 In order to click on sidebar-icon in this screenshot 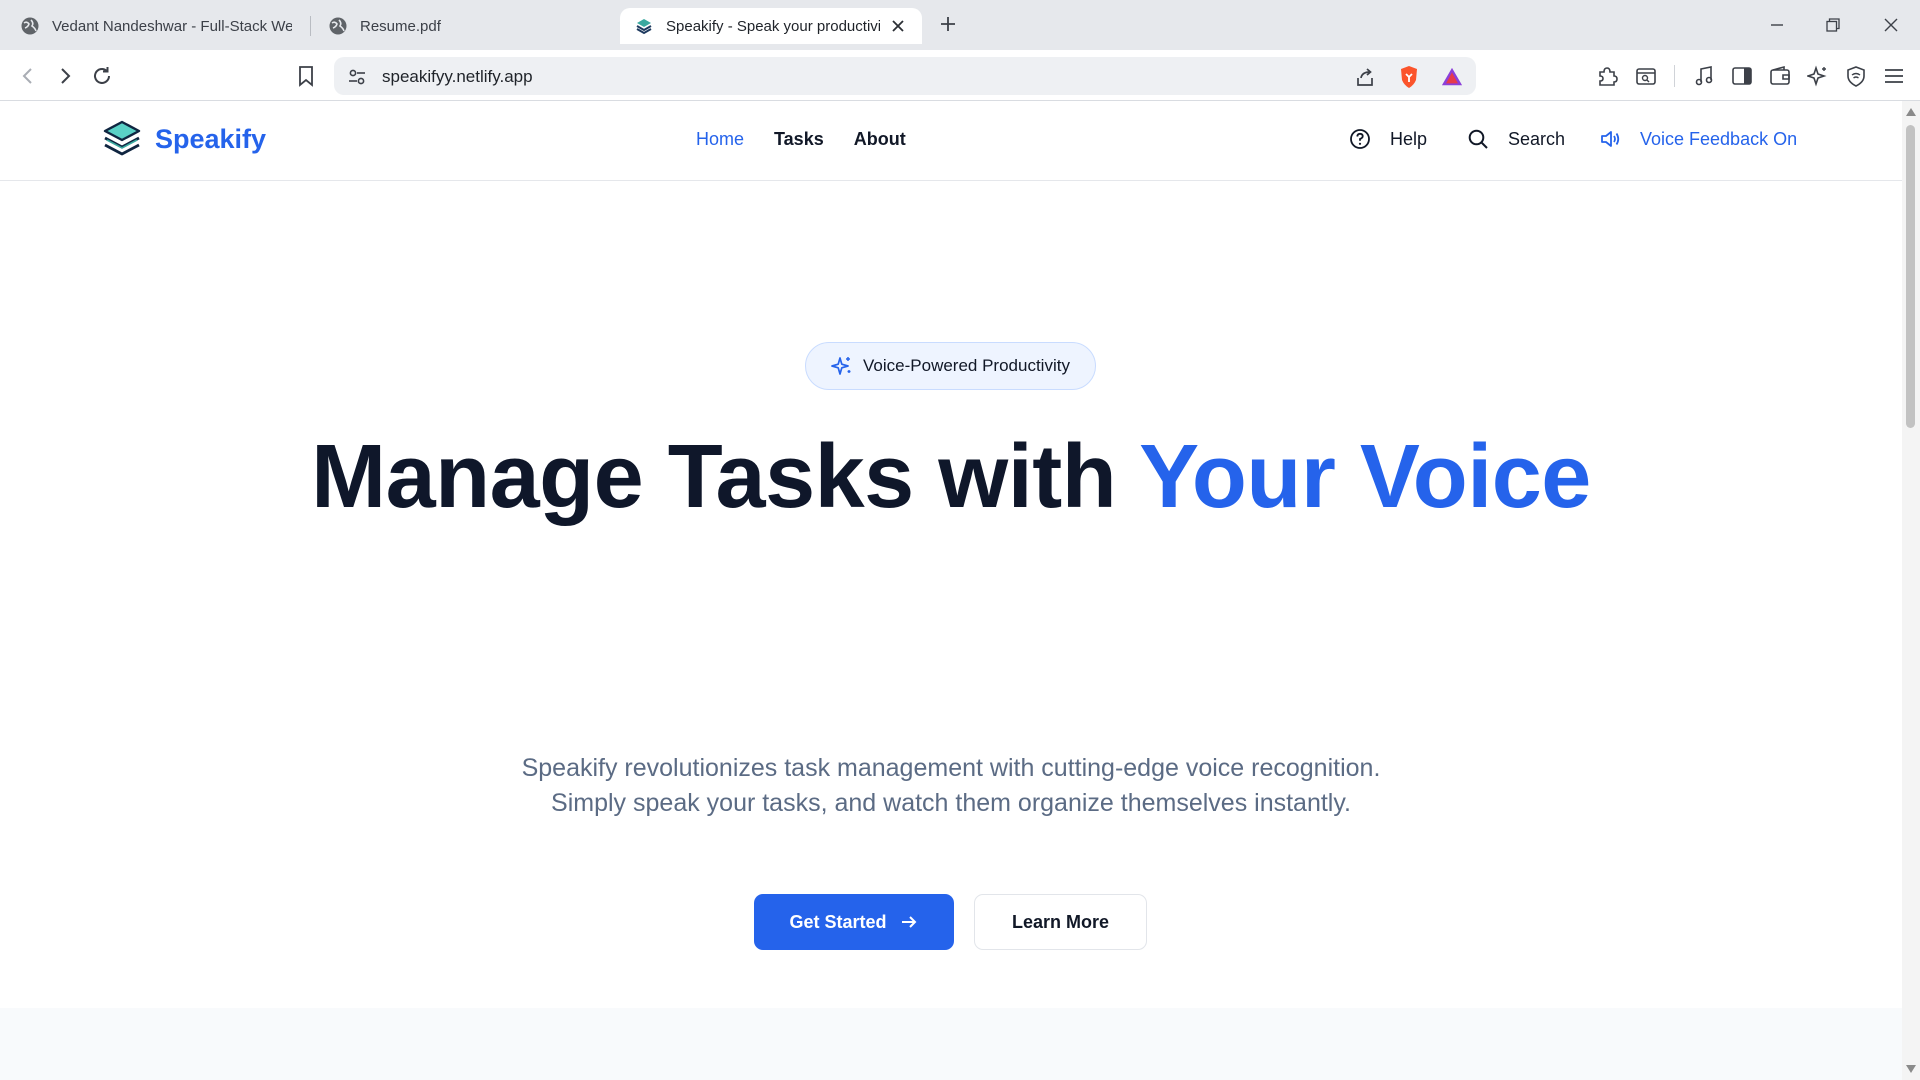, I will do `click(1742, 76)`.